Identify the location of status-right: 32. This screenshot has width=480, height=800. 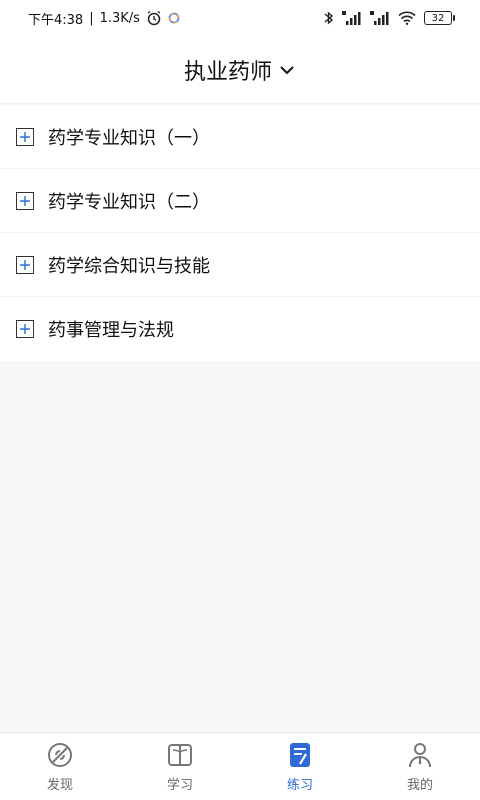
(389, 18).